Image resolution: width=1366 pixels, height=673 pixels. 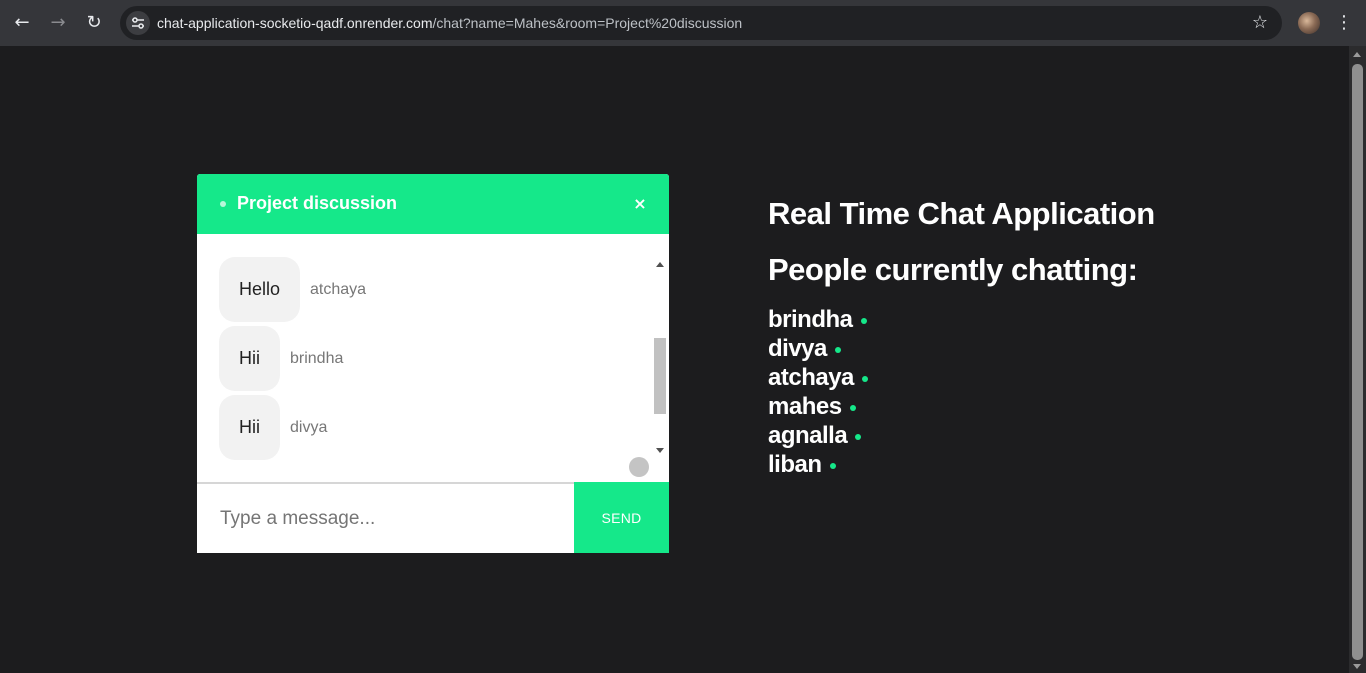 What do you see at coordinates (811, 377) in the screenshot?
I see `person-name: atchaya` at bounding box center [811, 377].